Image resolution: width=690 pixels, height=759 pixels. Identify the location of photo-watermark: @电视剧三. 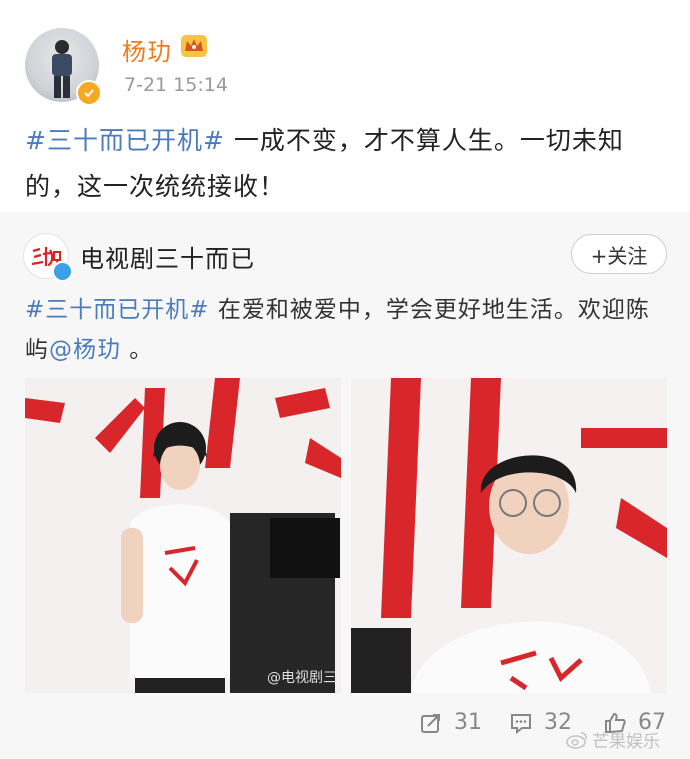
(302, 678).